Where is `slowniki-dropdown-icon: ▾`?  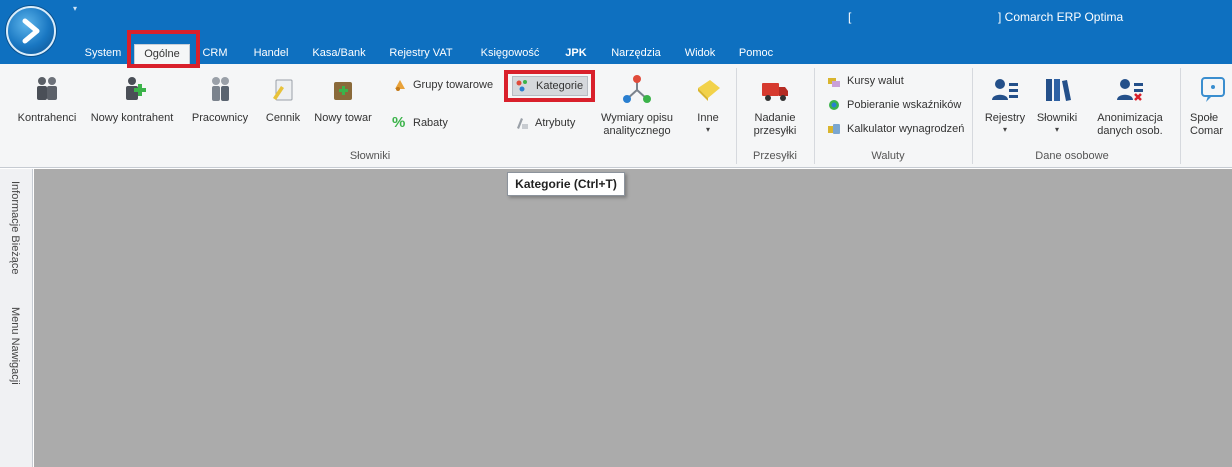
slowniki-dropdown-icon: ▾ is located at coordinates (1056, 129).